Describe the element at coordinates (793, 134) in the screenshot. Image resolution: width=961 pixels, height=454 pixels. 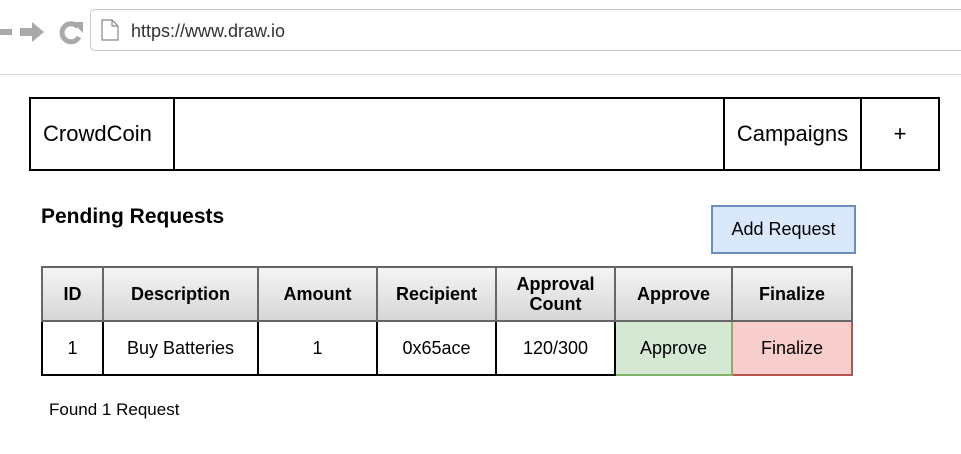
I see `campaigns-link: Campaigns` at that location.